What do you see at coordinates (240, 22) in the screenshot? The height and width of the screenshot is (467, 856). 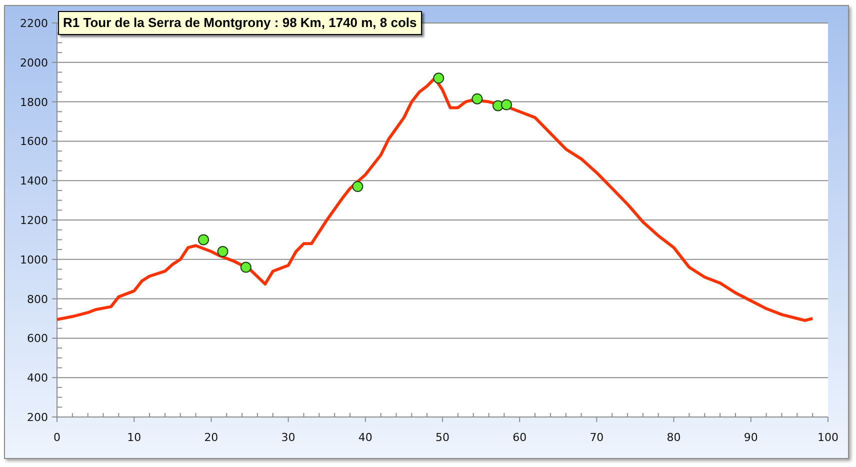 I see `chart-title: R1 Tour de la Serra de Montgrony : 98 Km, 1740 m, 8 cols` at bounding box center [240, 22].